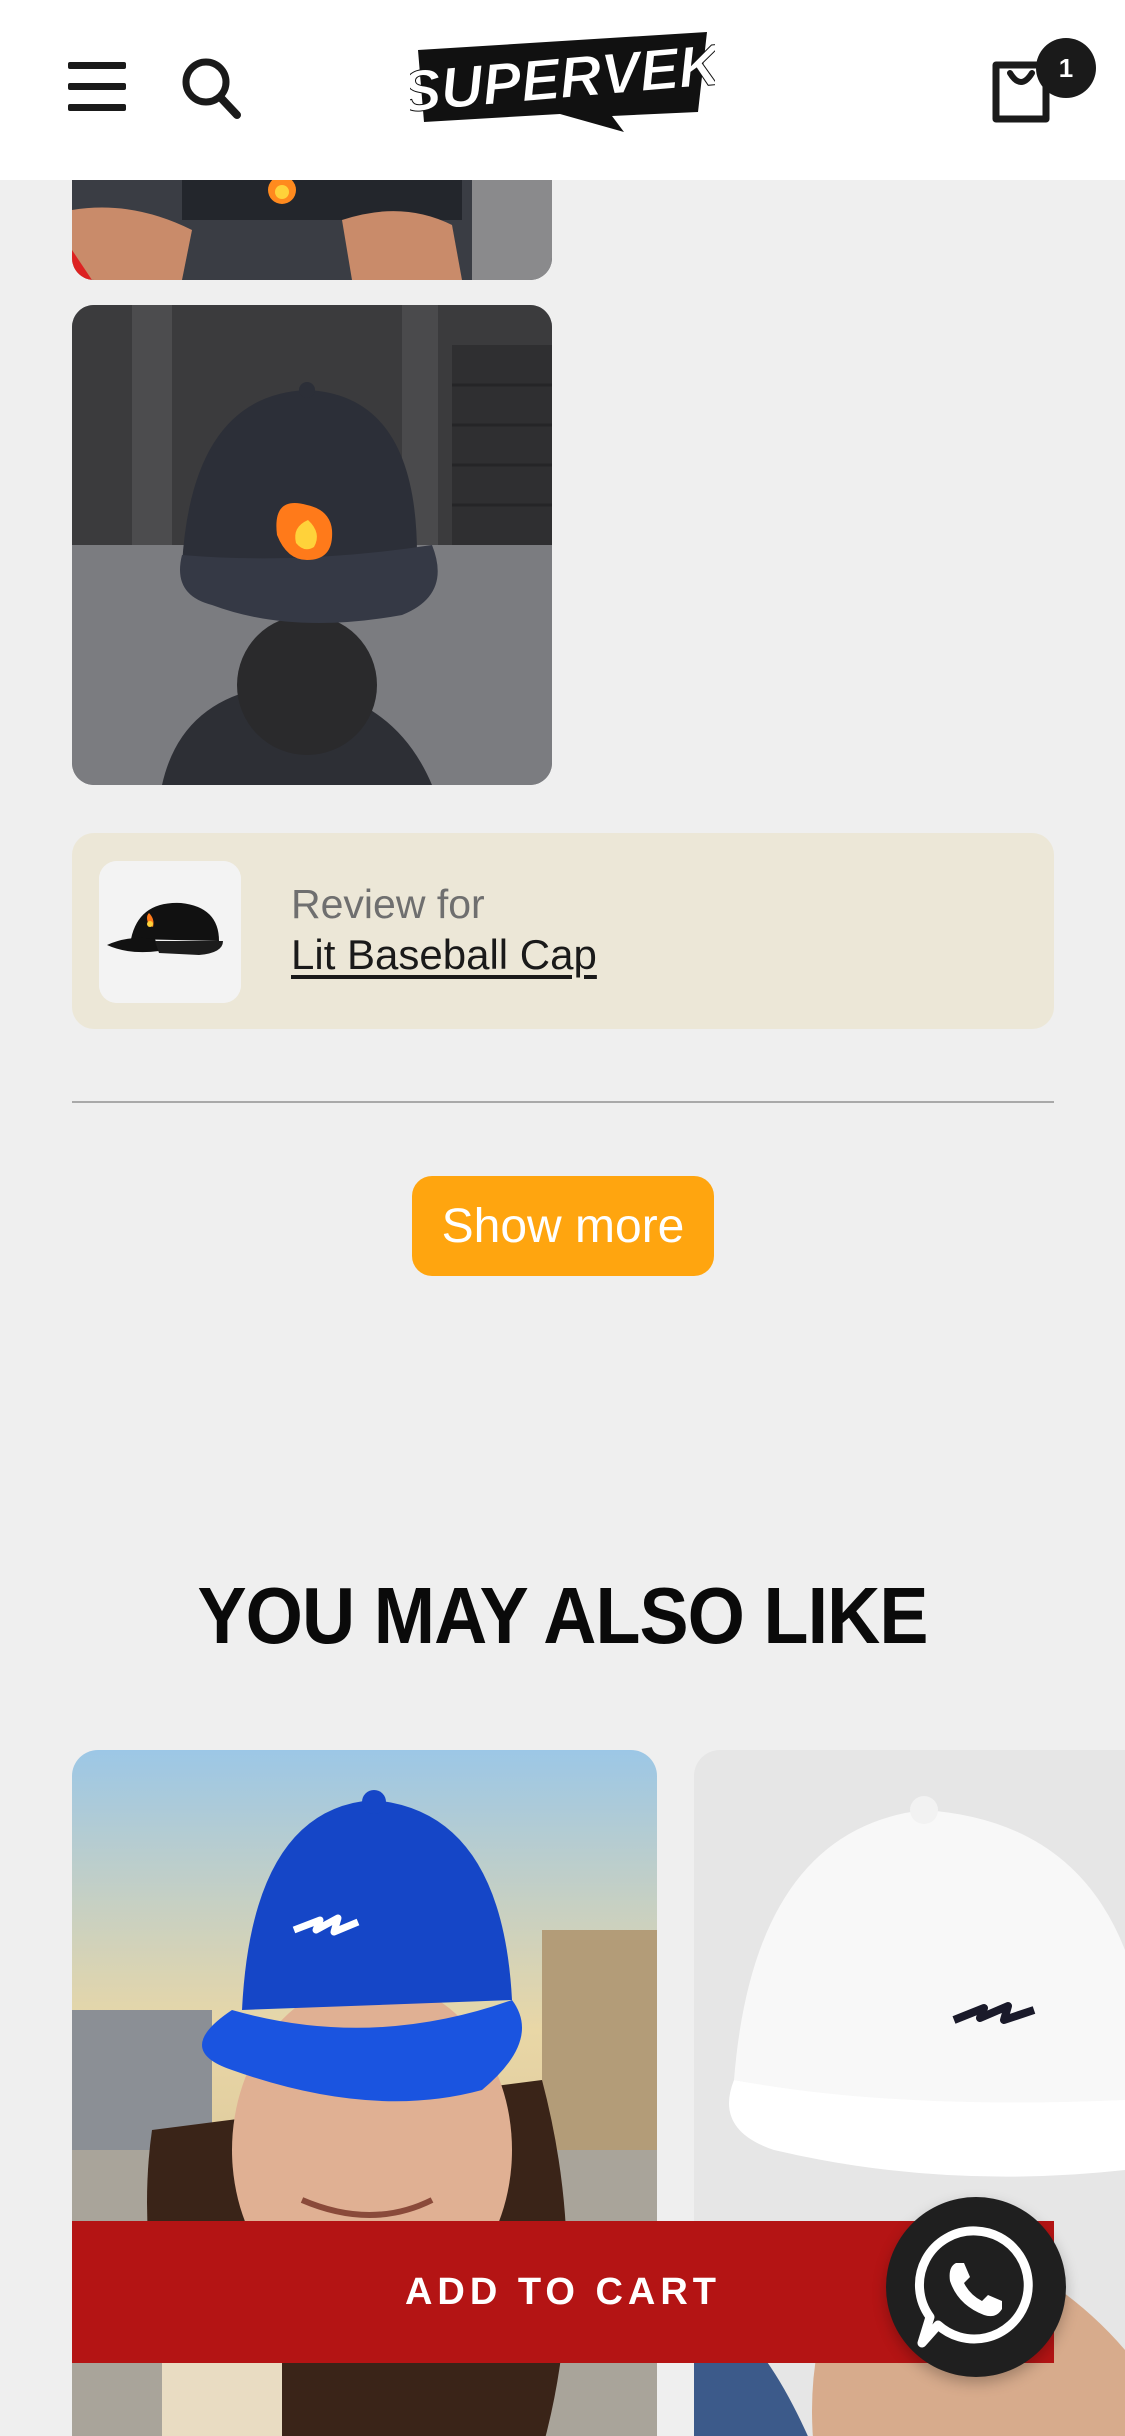 This screenshot has width=1125, height=2436. I want to click on search-icon, so click(211, 88).